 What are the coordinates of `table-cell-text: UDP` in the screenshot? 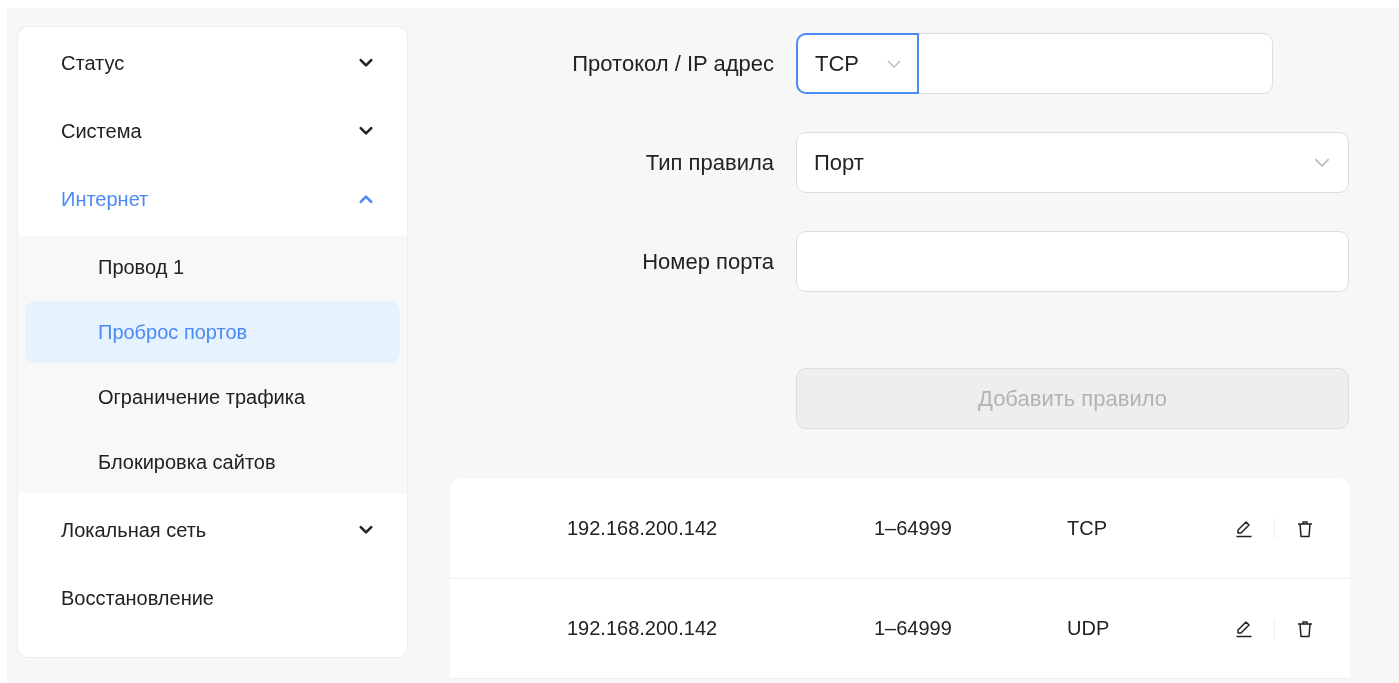 It's located at (1089, 628).